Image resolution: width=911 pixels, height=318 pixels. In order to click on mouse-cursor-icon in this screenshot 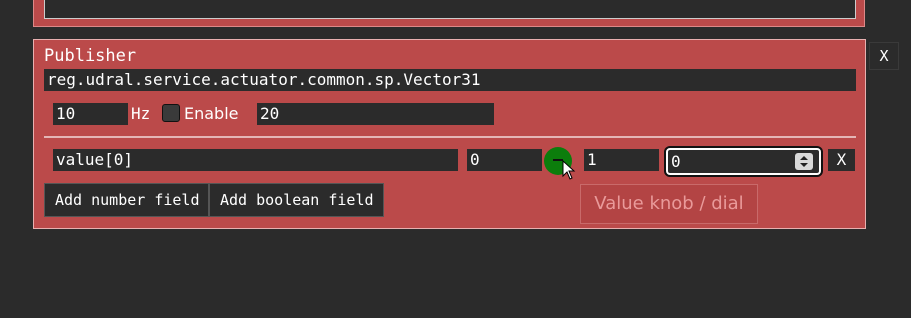, I will do `click(569, 170)`.